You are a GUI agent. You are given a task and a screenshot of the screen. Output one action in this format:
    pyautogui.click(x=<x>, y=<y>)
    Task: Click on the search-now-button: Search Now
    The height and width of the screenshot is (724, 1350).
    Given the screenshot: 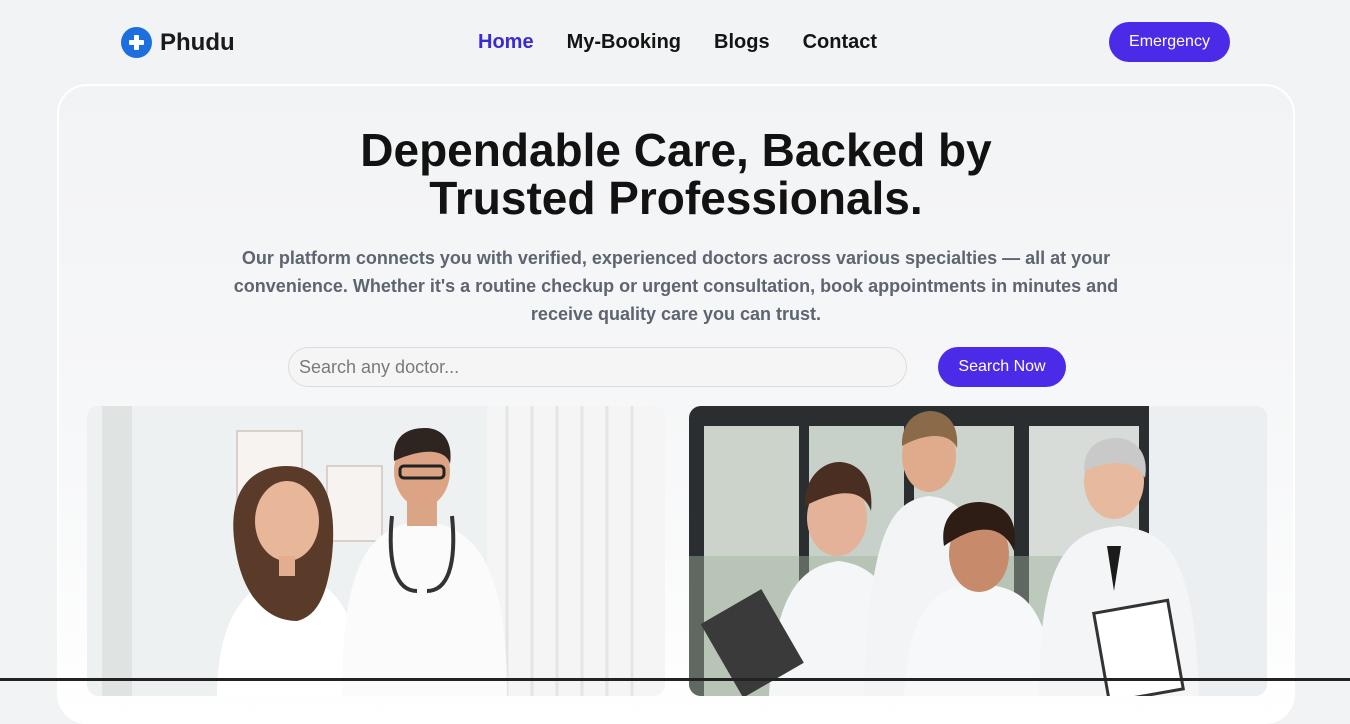 What is the action you would take?
    pyautogui.click(x=1002, y=367)
    